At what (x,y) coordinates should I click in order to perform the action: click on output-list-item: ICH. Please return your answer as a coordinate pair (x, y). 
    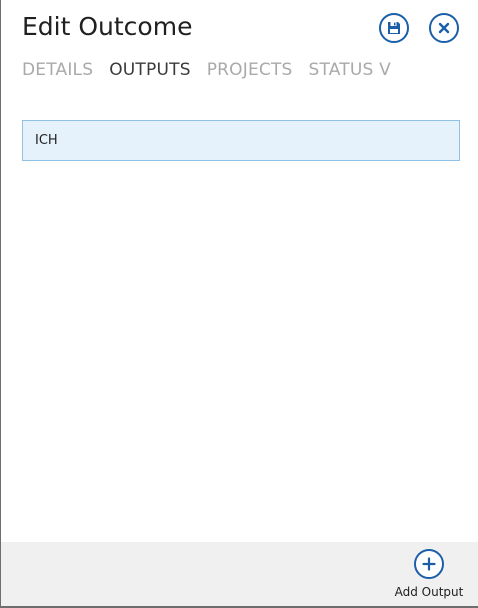
    Looking at the image, I should click on (241, 140).